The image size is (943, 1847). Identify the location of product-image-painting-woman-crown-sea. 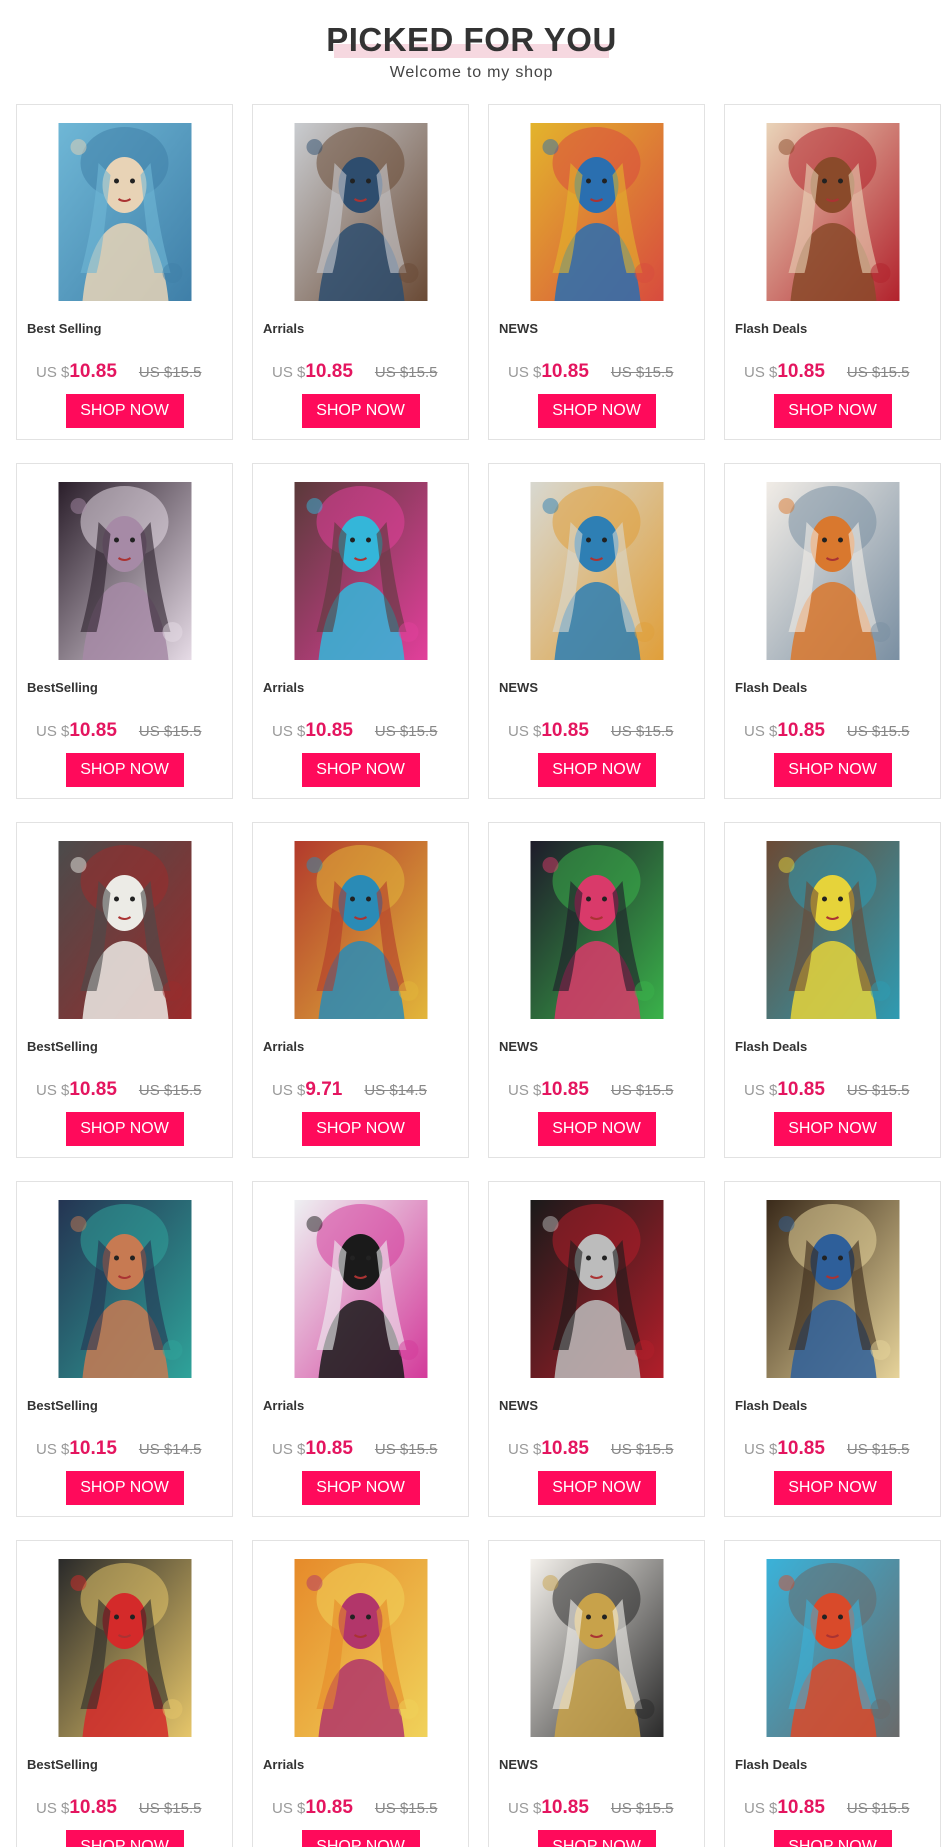
(124, 212).